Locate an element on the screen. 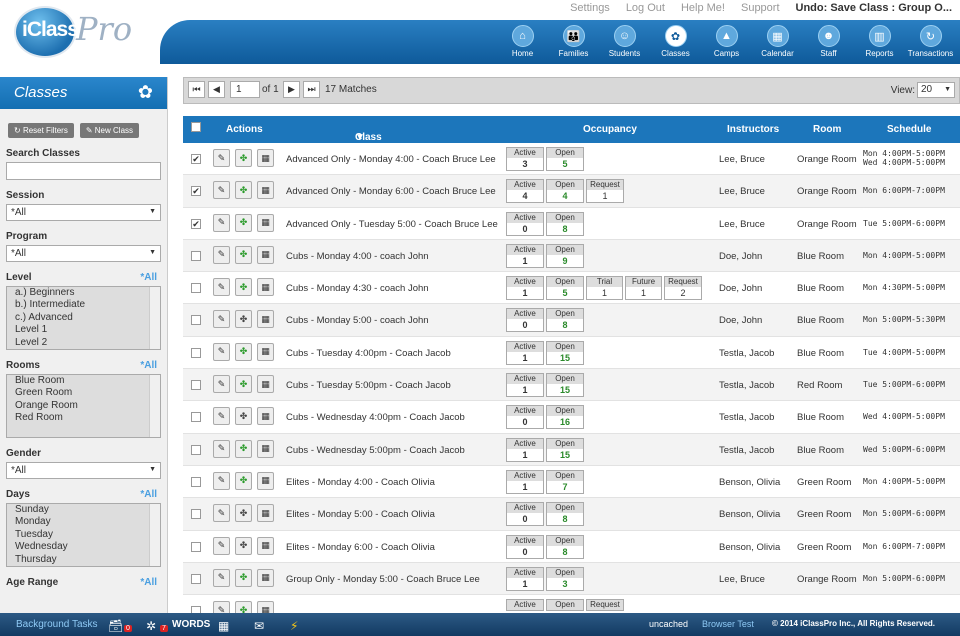 This screenshot has height=636, width=960. words-link: WORDS is located at coordinates (191, 624).